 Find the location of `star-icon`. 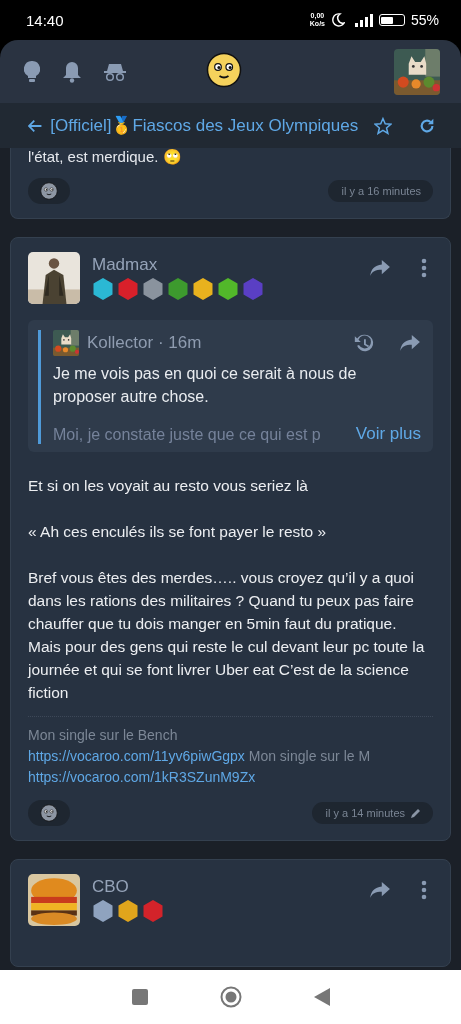

star-icon is located at coordinates (383, 125).